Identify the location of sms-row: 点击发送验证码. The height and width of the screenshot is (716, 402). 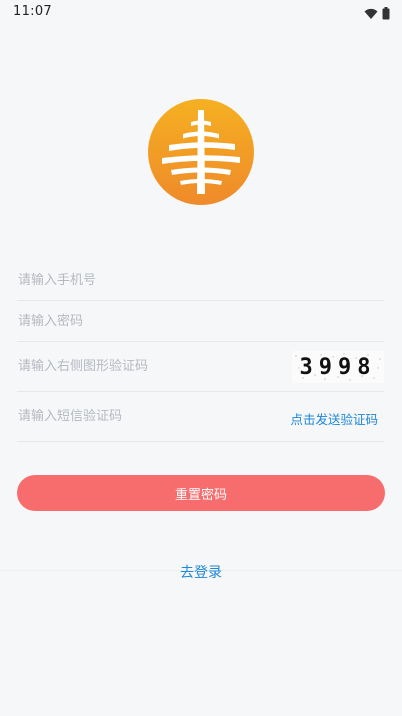
(200, 417).